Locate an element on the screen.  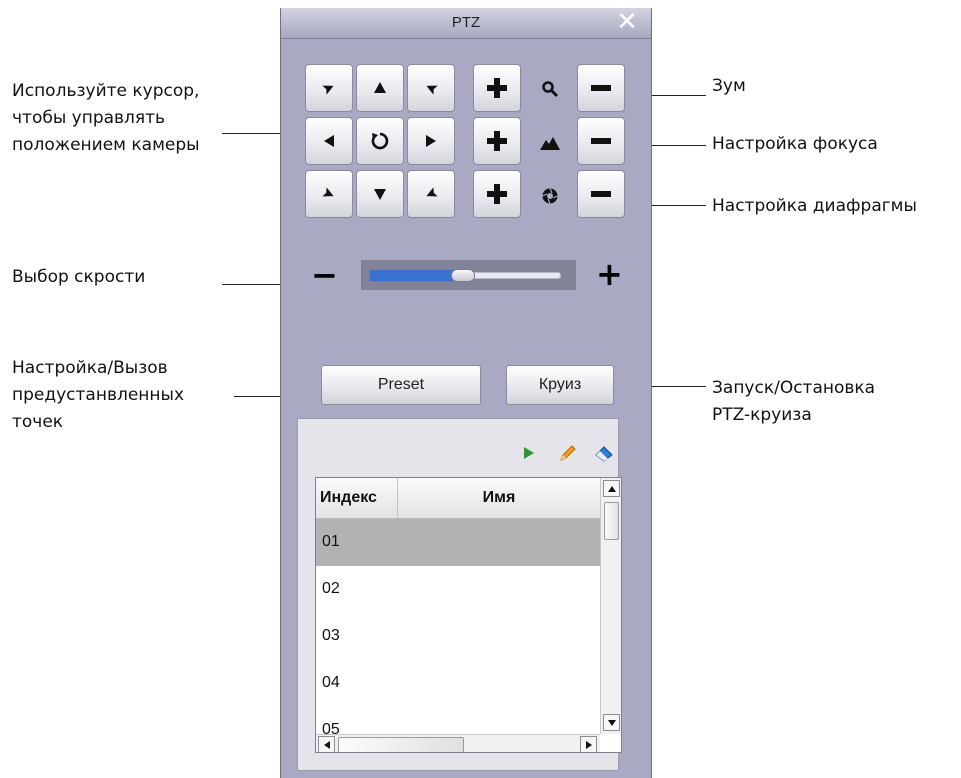
pan-right-button is located at coordinates (431, 141).